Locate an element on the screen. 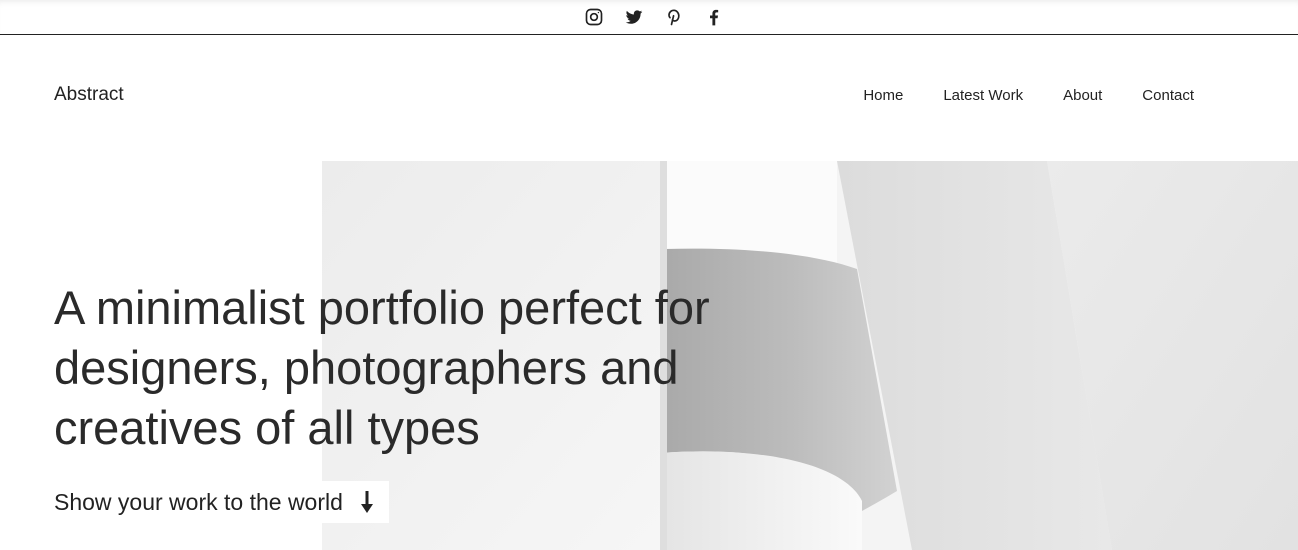  arrow-down-icon is located at coordinates (367, 502).